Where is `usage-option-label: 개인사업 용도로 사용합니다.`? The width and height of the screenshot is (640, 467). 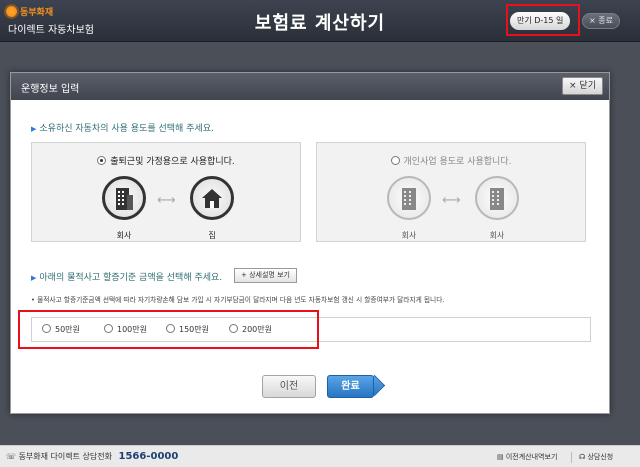
usage-option-label: 개인사업 용도로 사용합니다. is located at coordinates (451, 160).